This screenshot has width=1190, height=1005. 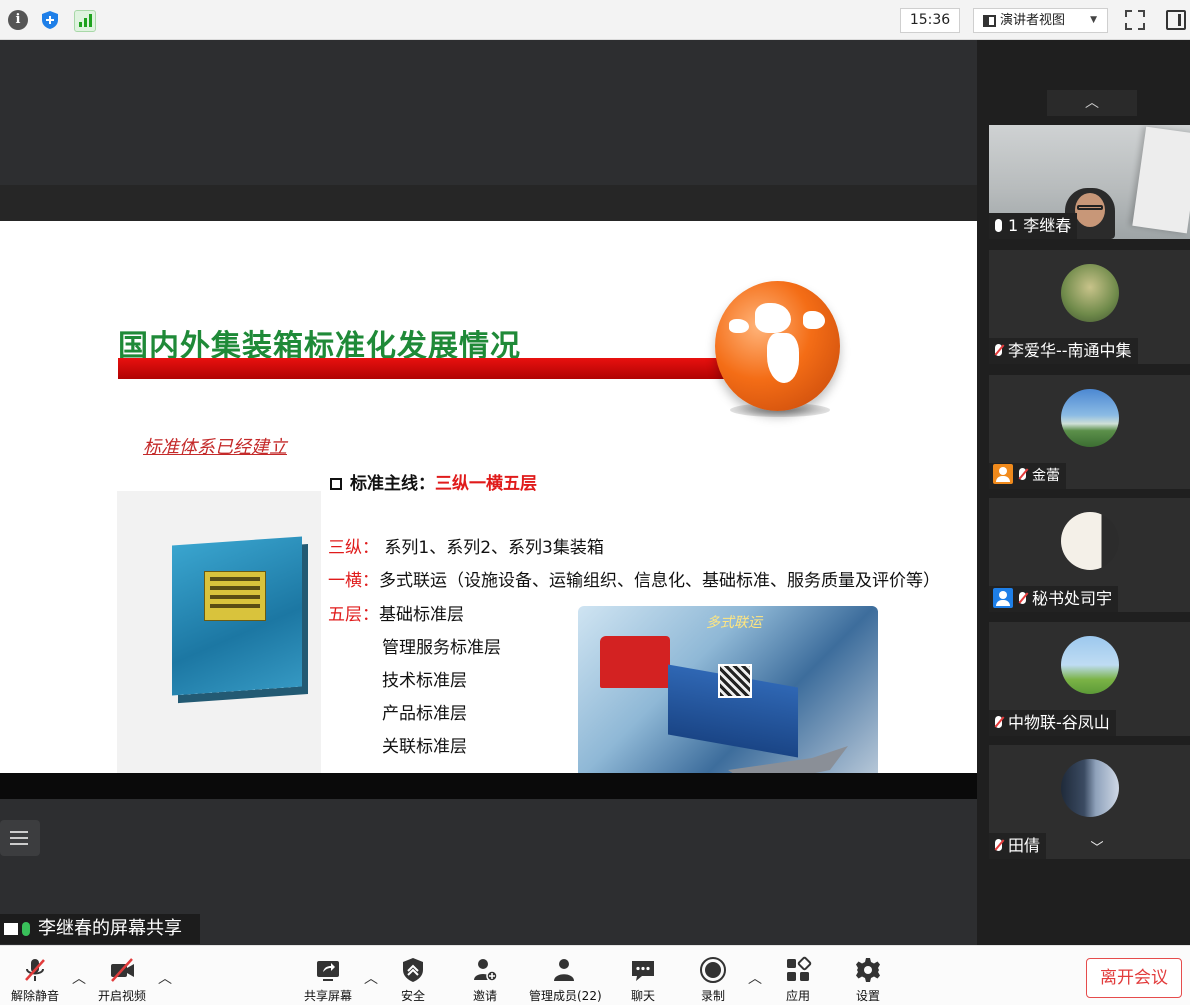 I want to click on info-icon: i, so click(x=18, y=20).